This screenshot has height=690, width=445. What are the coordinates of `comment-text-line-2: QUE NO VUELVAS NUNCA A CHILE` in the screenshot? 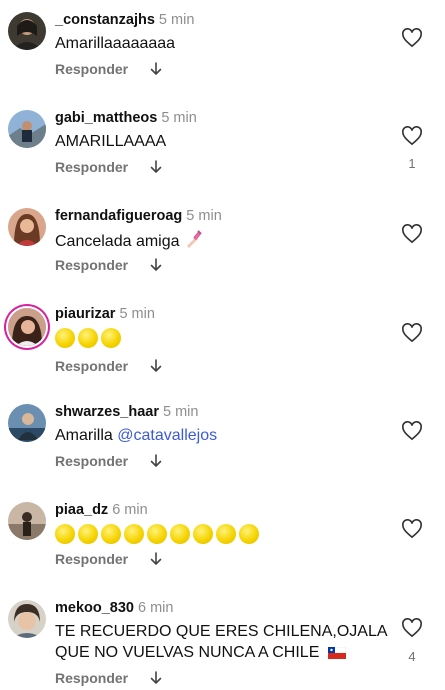 It's located at (200, 653).